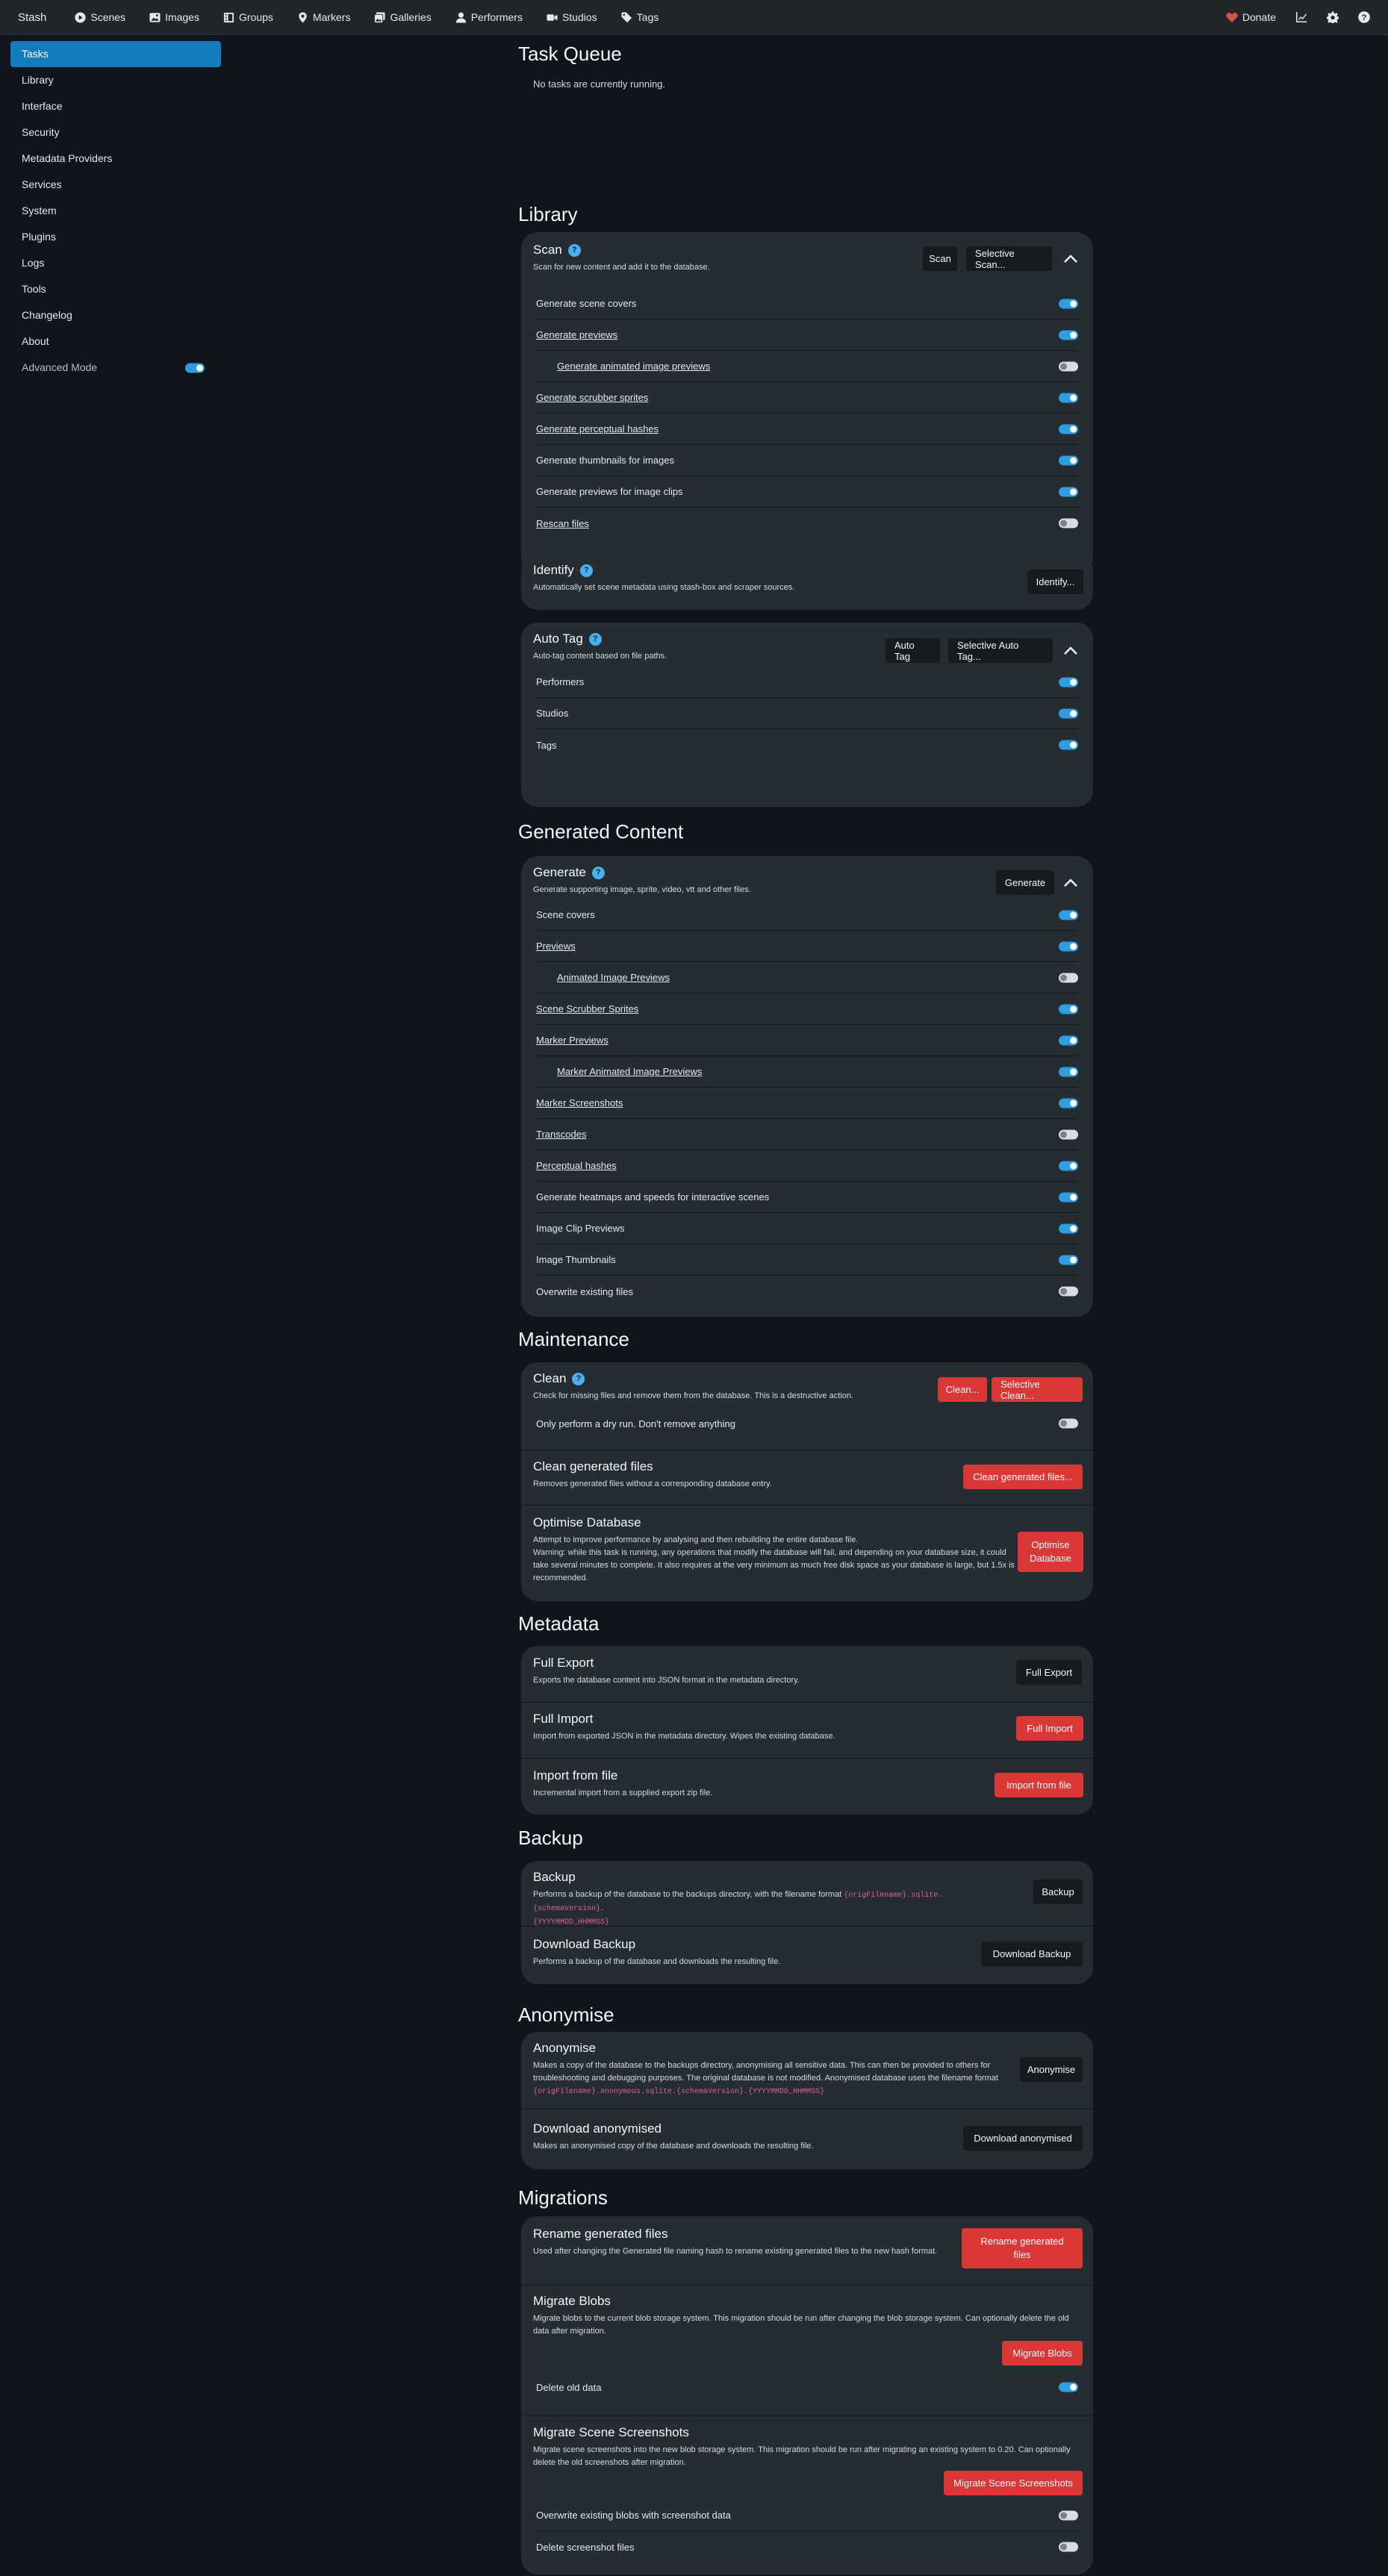 The height and width of the screenshot is (2576, 1388). I want to click on nav-markers-label: Markers, so click(331, 17).